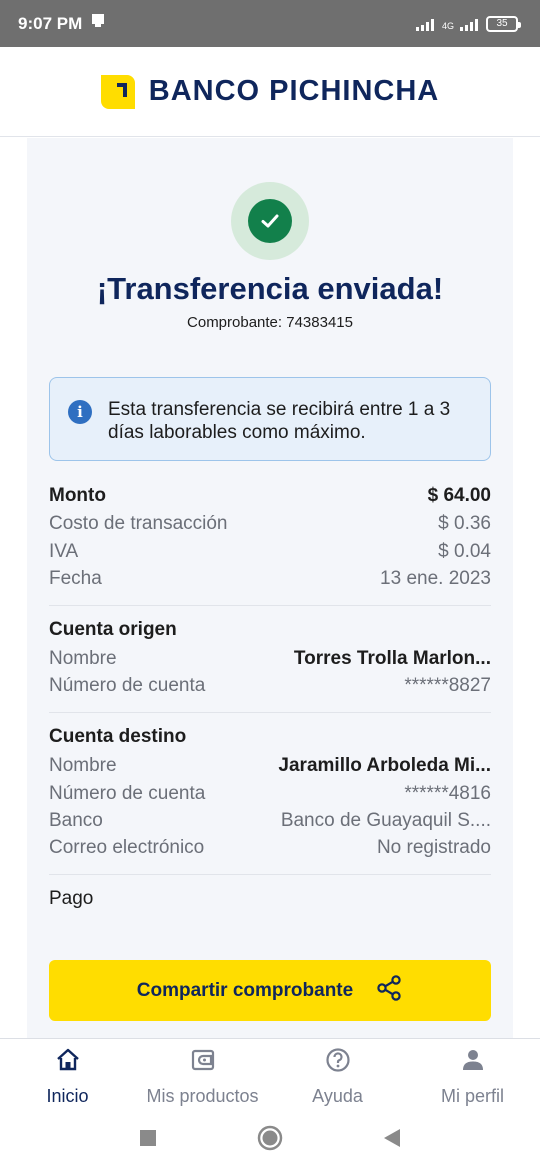 The image size is (540, 1170). What do you see at coordinates (447, 793) in the screenshot?
I see `destination-account-value: ******4816` at bounding box center [447, 793].